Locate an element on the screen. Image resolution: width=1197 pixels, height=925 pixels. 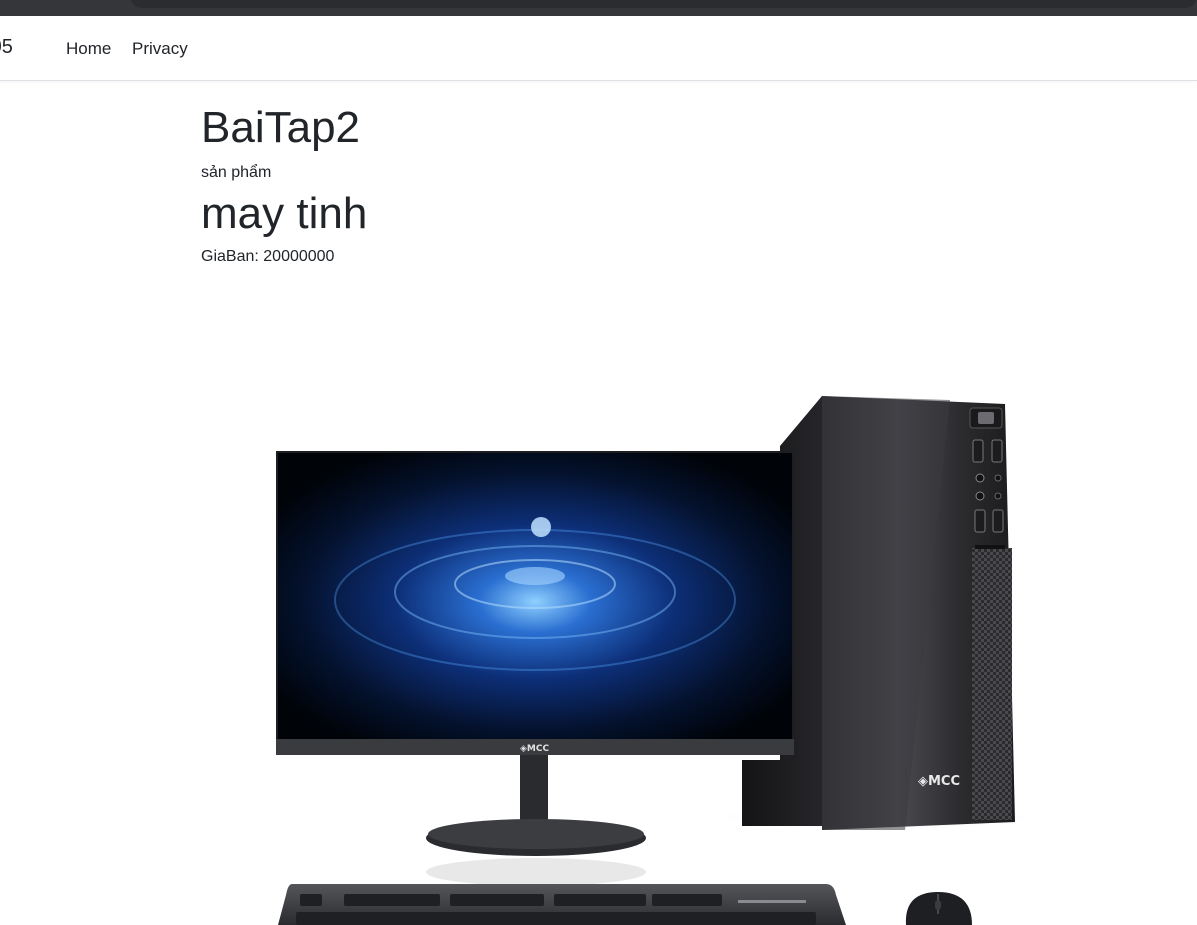
keyboard is located at coordinates (562, 904).